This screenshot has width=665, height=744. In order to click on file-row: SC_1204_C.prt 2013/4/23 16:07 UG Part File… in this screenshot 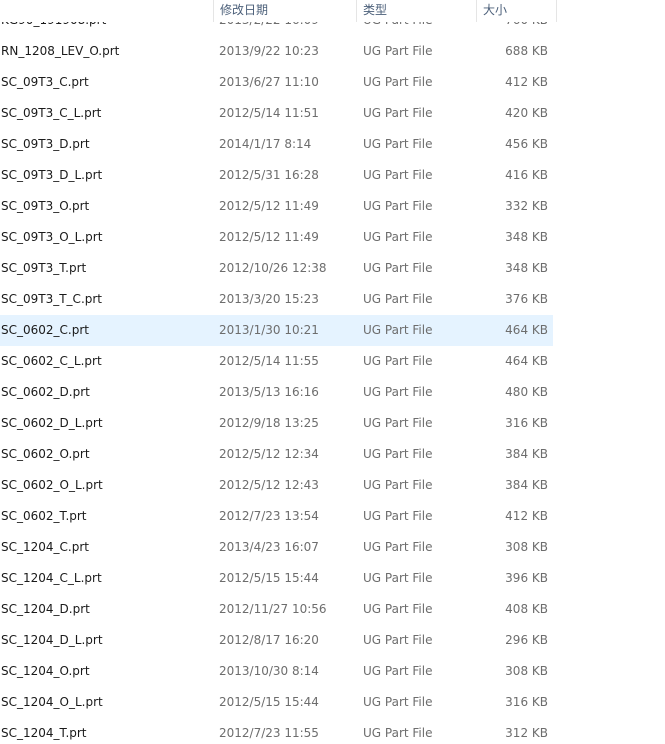, I will do `click(276, 547)`.